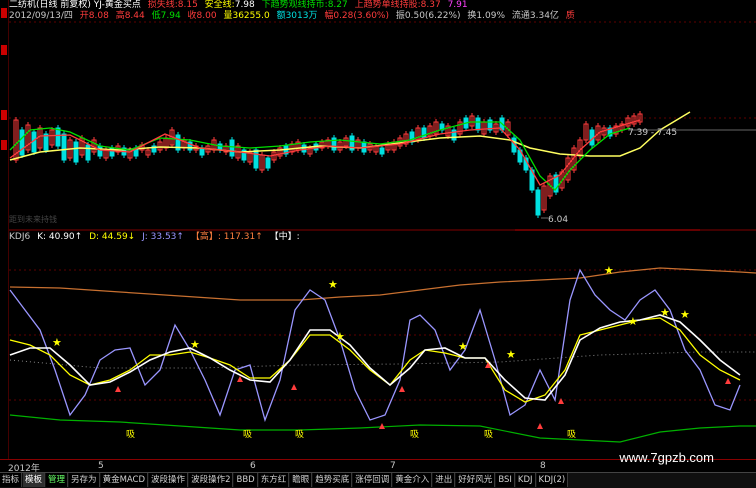 The height and width of the screenshot is (488, 756). I want to click on date-month-6: 6, so click(253, 466).